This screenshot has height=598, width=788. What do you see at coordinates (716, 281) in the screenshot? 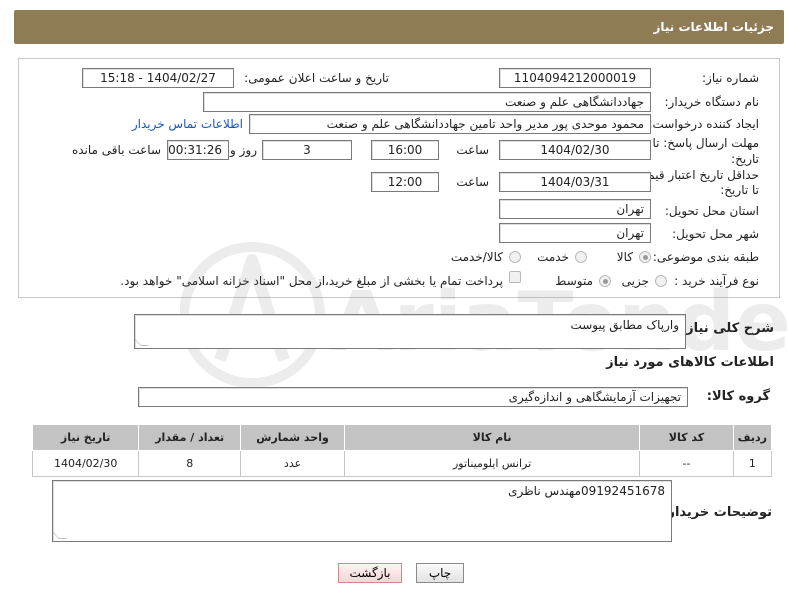
I see `process-label: نوع فرآیند خرید :` at bounding box center [716, 281].